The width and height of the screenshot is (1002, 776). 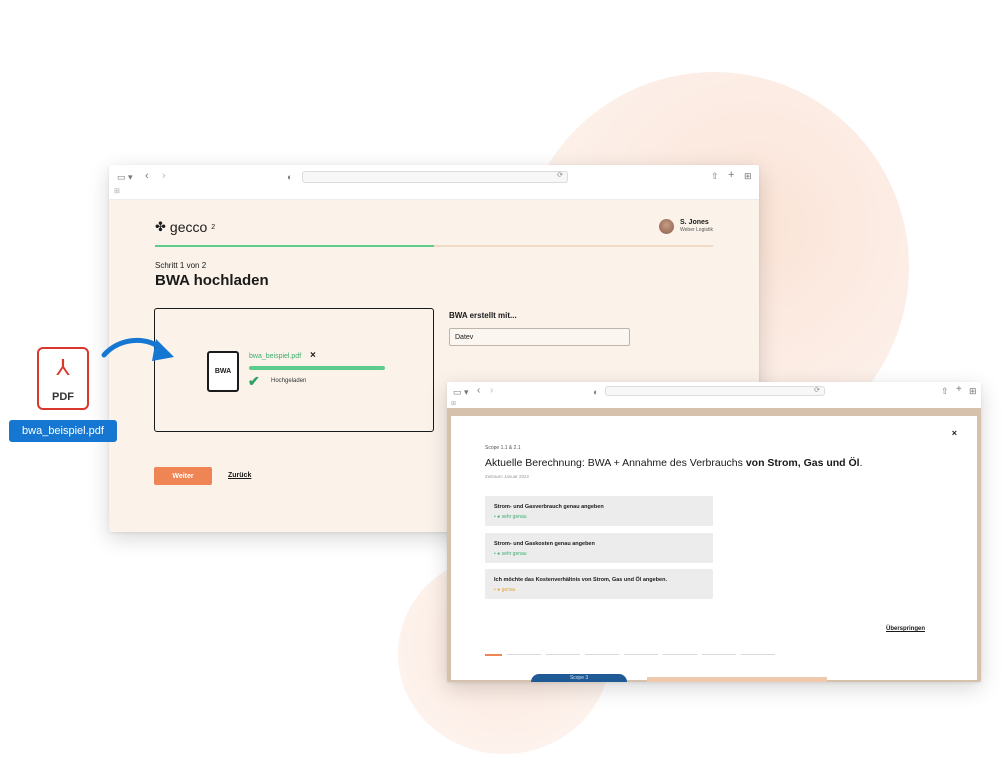 I want to click on modal-title-end: ., so click(x=861, y=463).